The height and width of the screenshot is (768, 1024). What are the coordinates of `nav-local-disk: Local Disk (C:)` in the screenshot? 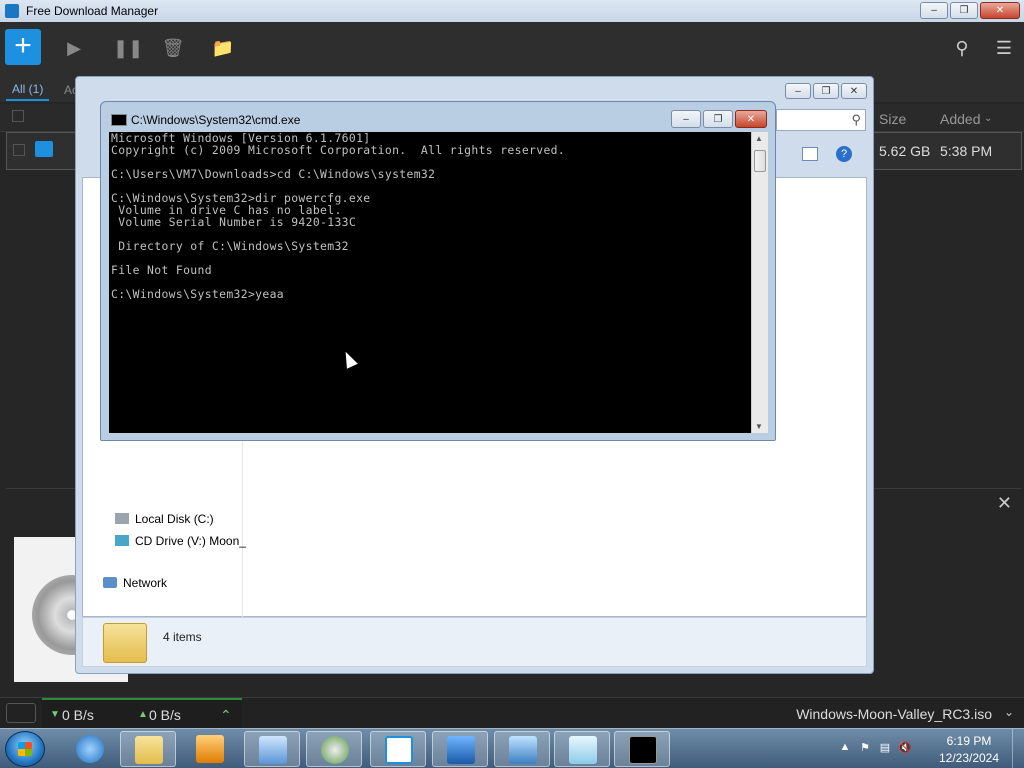 It's located at (164, 519).